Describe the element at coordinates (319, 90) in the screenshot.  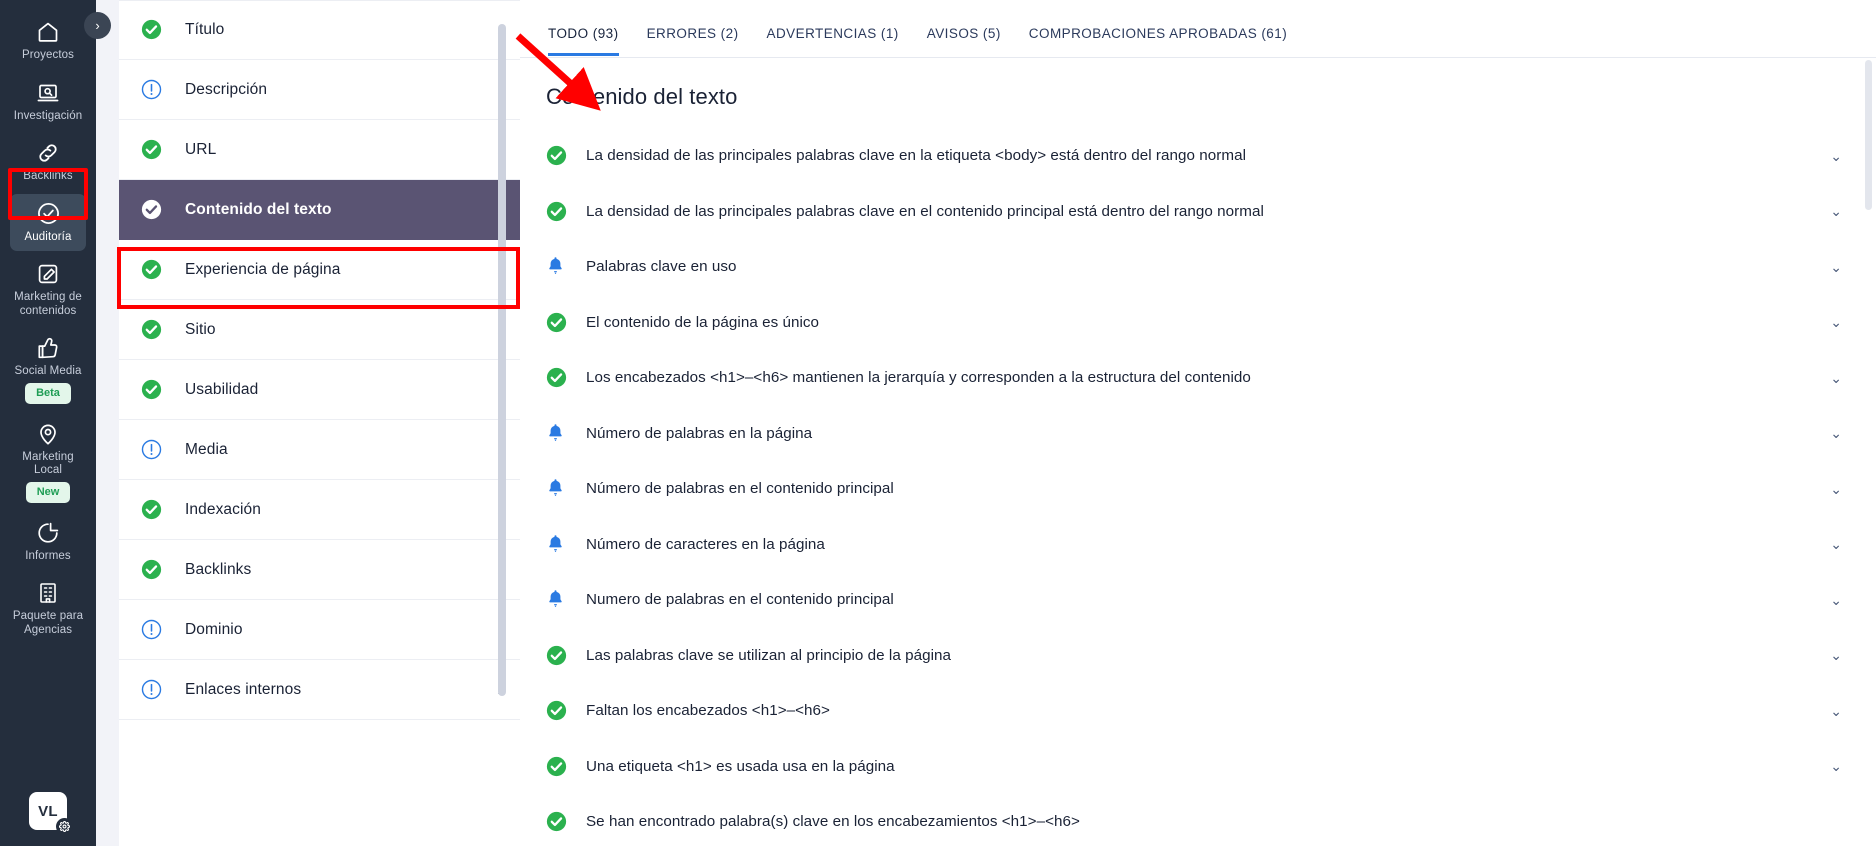
I see `category-item-descripci-n: Descripción›` at that location.